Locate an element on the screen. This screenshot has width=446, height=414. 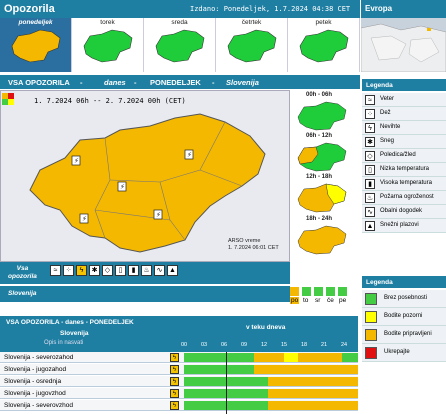
header-day: PONEDELJEK is located at coordinates (175, 82).